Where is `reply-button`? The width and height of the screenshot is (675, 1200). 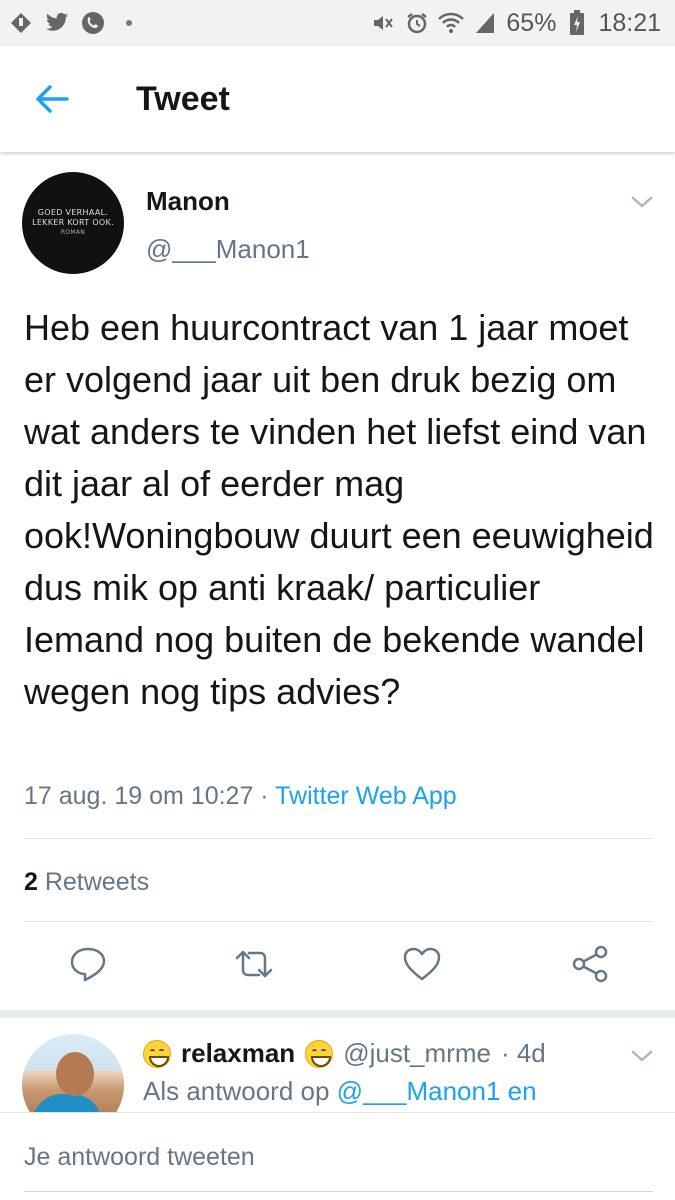
reply-button is located at coordinates (88, 964).